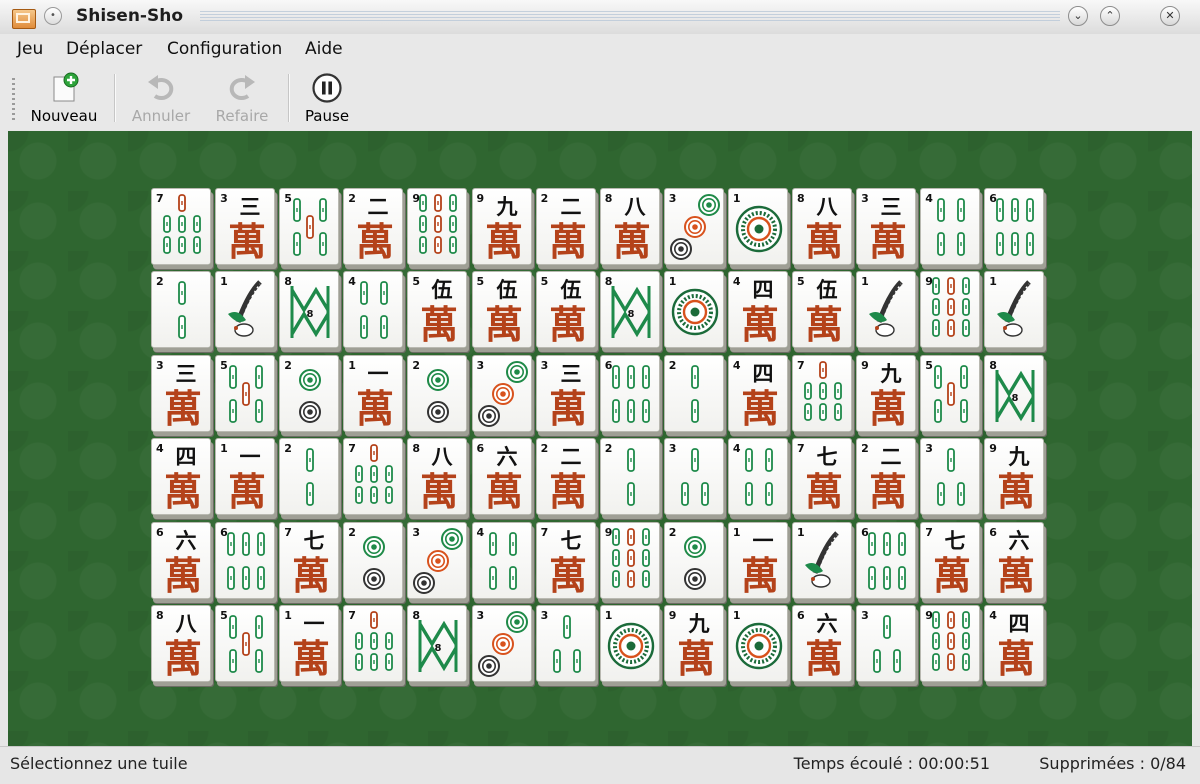 The image size is (1200, 784). Describe the element at coordinates (64, 100) in the screenshot. I see `new-game-button: Nouveau` at that location.